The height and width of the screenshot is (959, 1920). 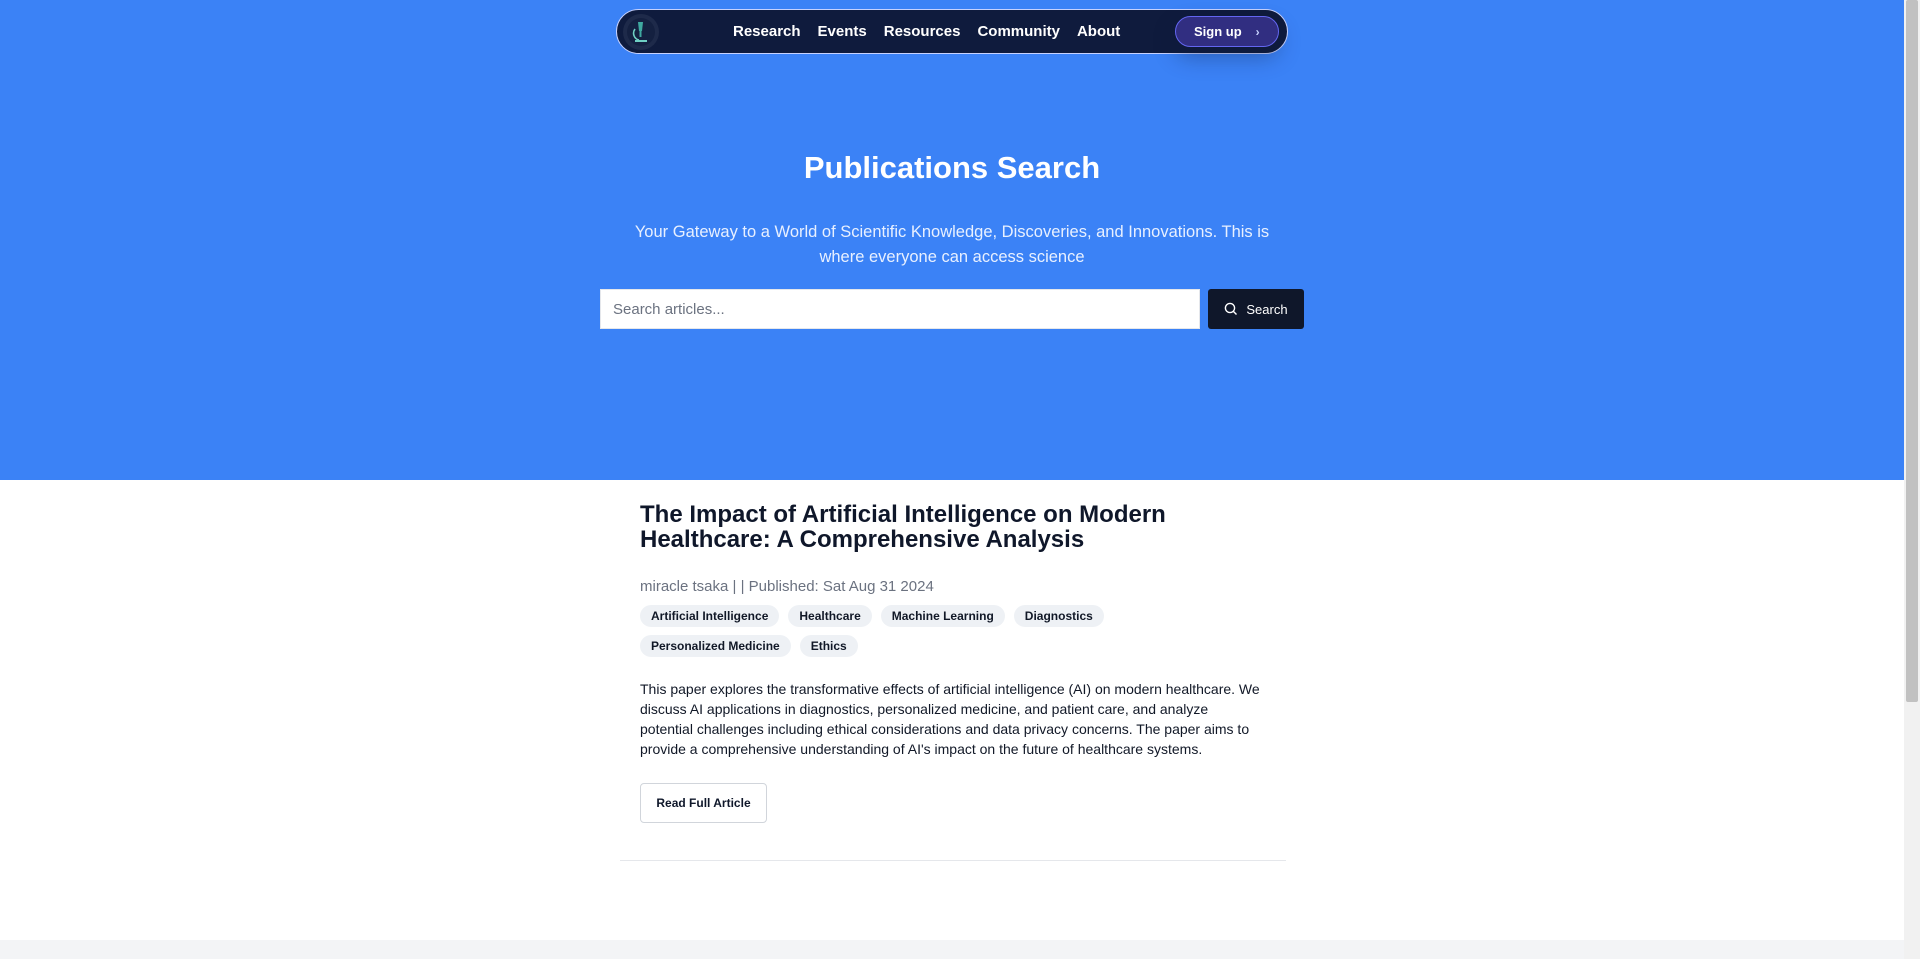 What do you see at coordinates (641, 32) in the screenshot?
I see `microscope-icon` at bounding box center [641, 32].